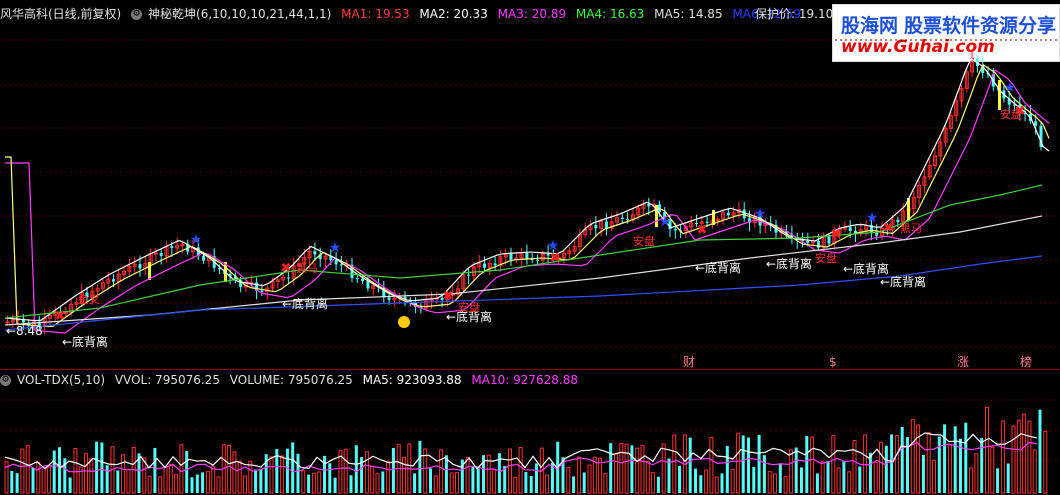 Image resolution: width=1060 pixels, height=495 pixels. Describe the element at coordinates (5, 380) in the screenshot. I see `gear-icon: ⚙` at that location.